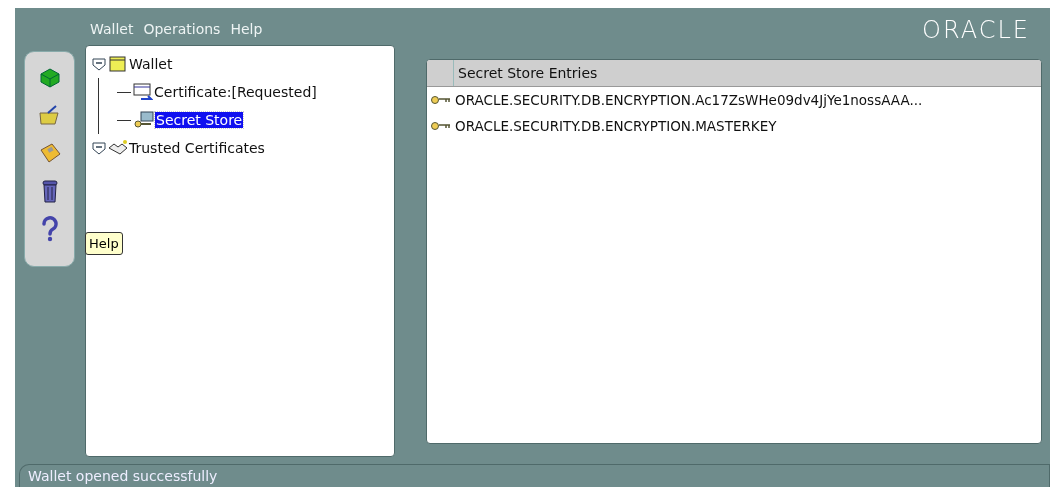 The width and height of the screenshot is (1057, 487). I want to click on logo: ORACLE, so click(976, 29).